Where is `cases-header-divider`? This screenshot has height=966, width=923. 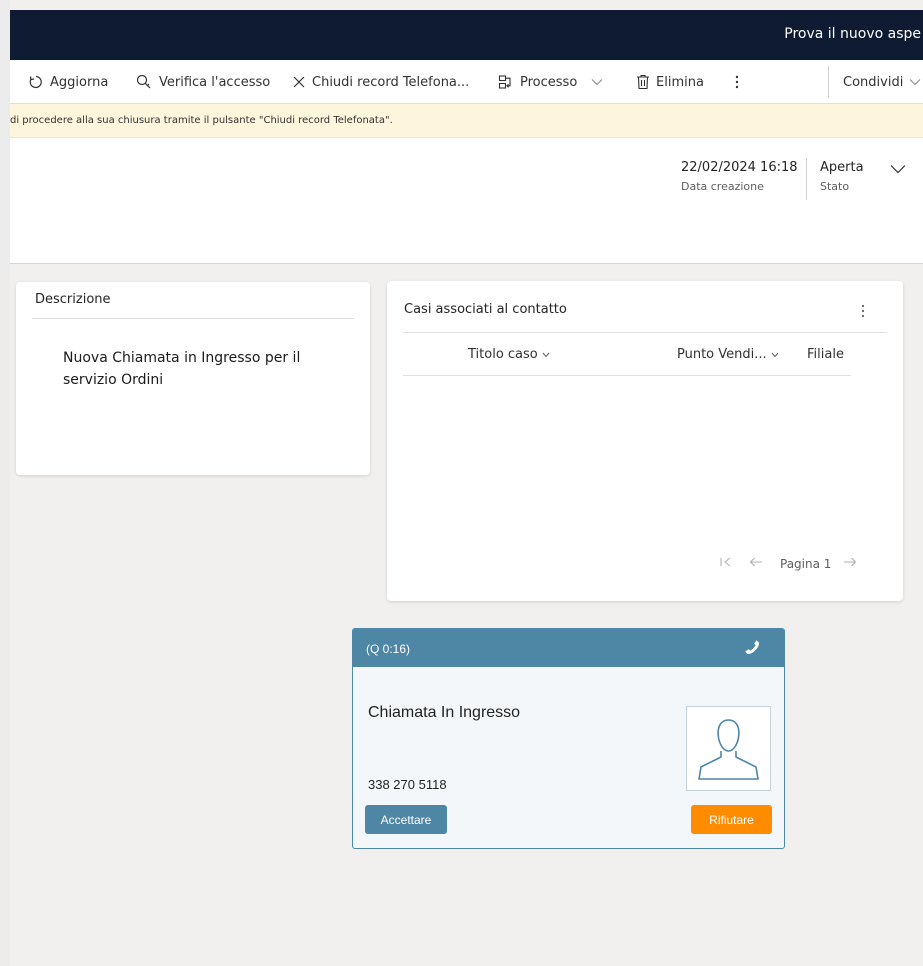 cases-header-divider is located at coordinates (627, 375).